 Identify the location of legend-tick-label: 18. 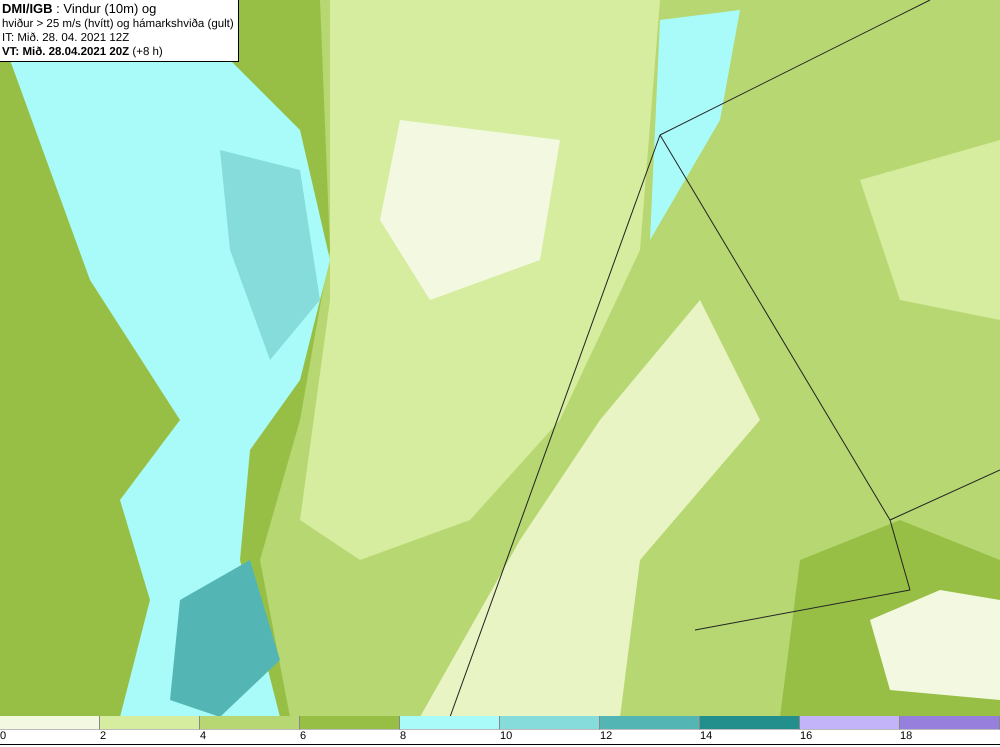
(906, 736).